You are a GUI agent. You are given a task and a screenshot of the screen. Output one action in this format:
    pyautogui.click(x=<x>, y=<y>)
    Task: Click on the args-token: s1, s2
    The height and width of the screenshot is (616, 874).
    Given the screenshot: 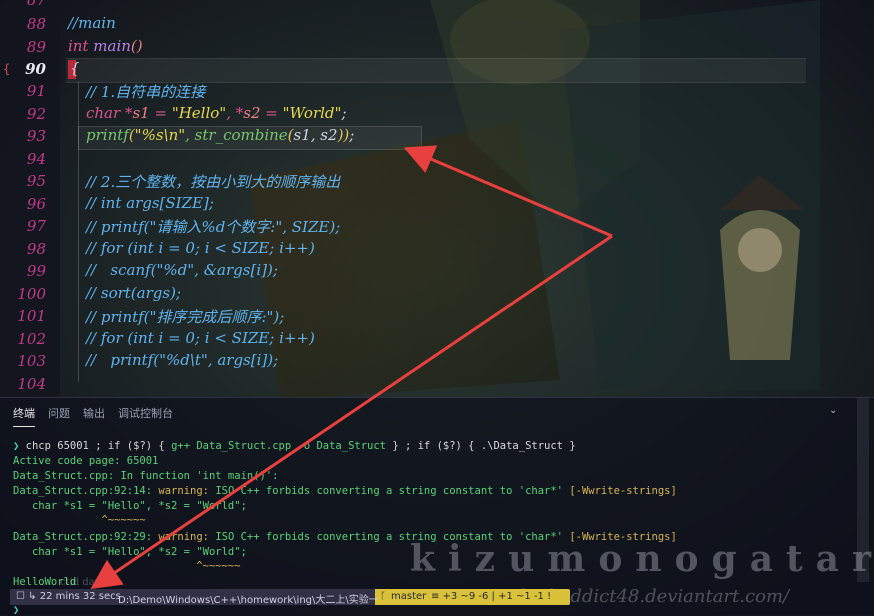 What is the action you would take?
    pyautogui.click(x=315, y=135)
    